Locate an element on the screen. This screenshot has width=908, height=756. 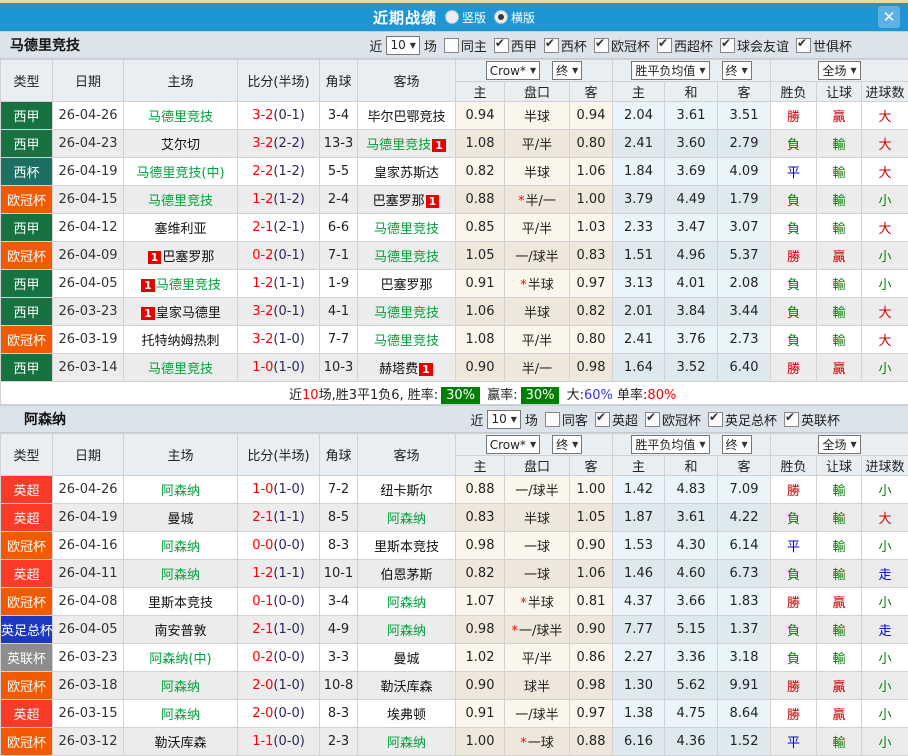
col-crown-handicap: 盘口 is located at coordinates (537, 466).